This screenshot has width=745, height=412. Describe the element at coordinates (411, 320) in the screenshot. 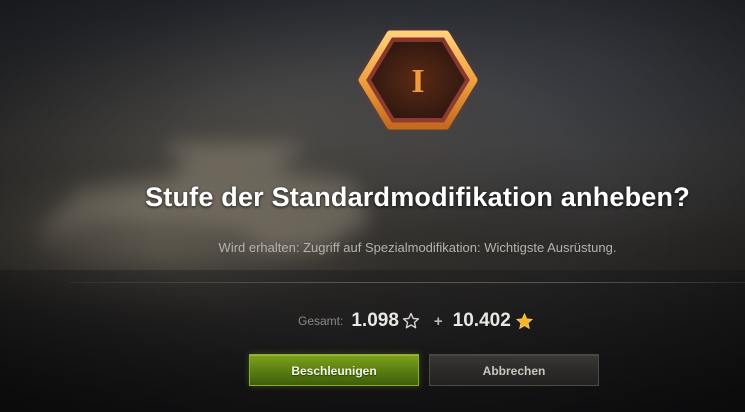

I see `outline-star-icon` at that location.